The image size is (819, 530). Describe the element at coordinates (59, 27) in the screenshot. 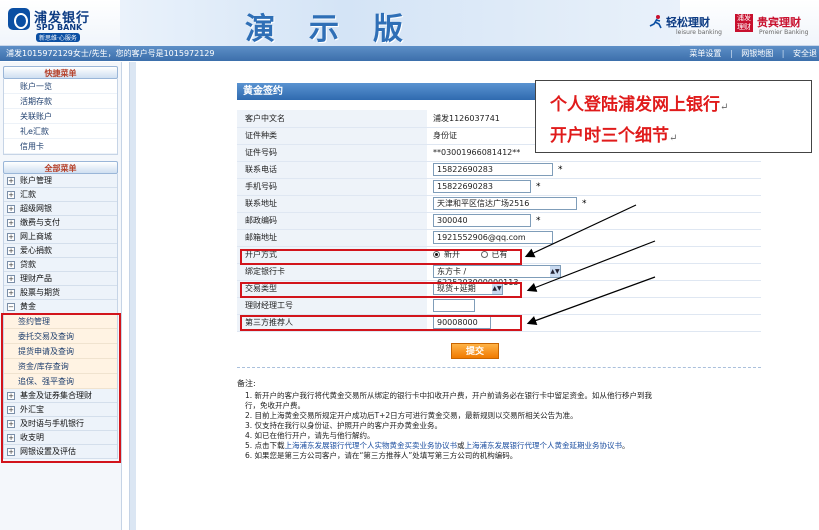

I see `logo-en: SPD BANK` at that location.